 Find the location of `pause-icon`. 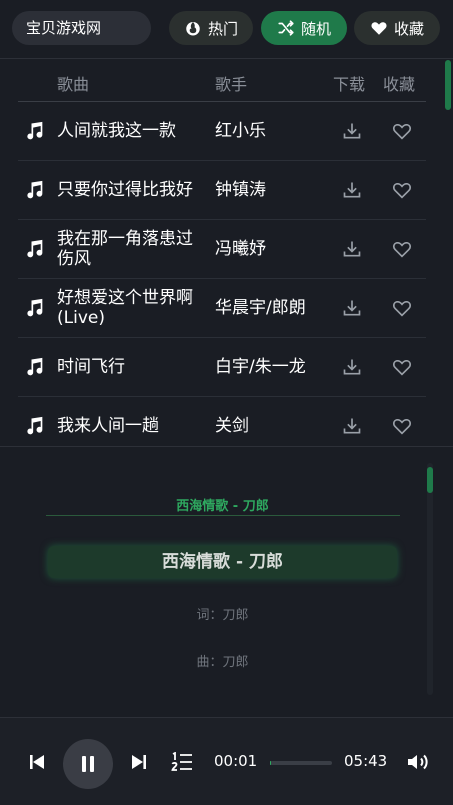

pause-icon is located at coordinates (88, 764).